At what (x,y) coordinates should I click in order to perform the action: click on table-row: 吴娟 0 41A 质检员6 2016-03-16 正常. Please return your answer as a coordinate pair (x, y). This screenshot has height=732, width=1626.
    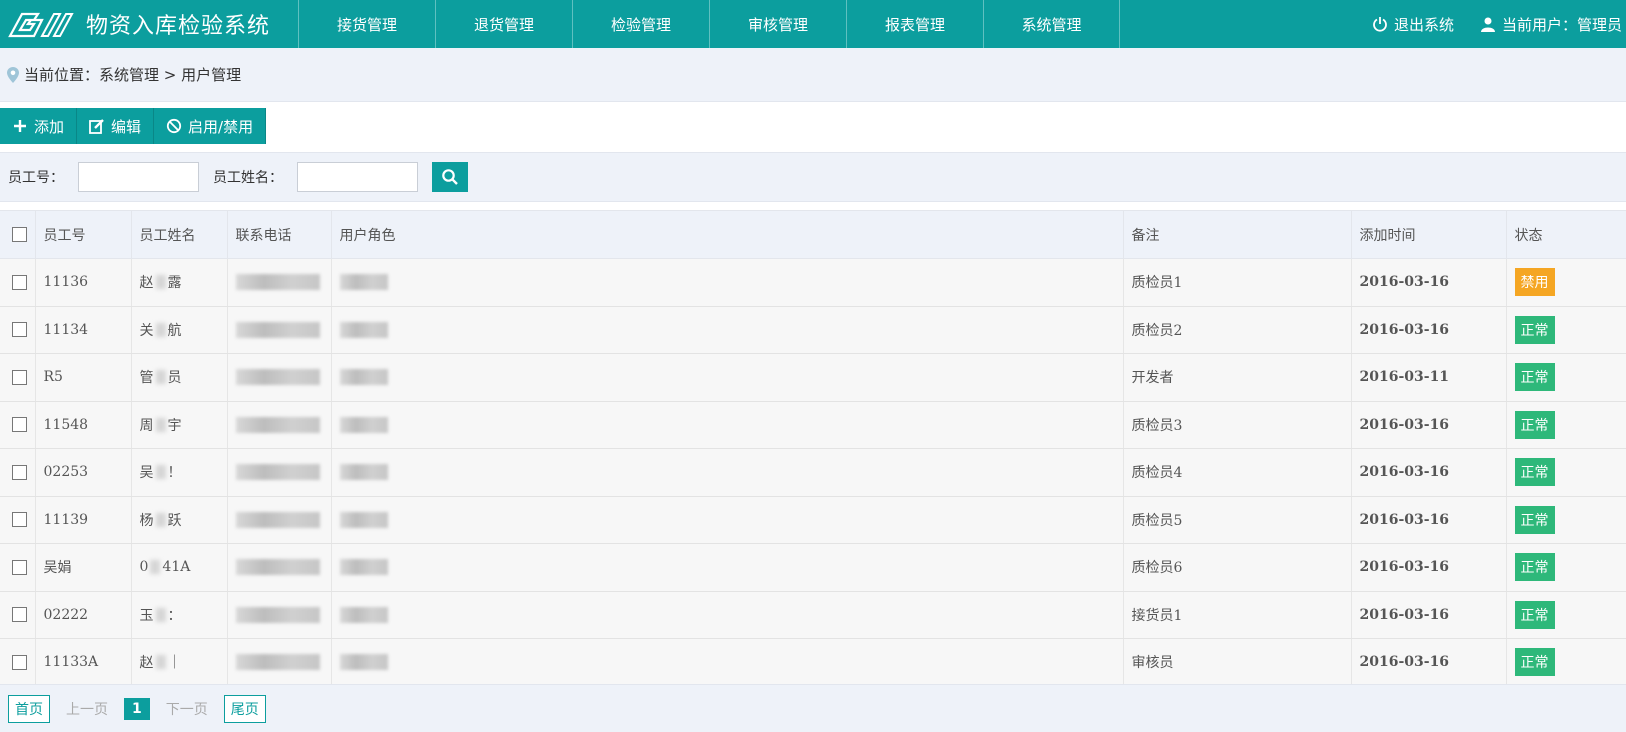
    Looking at the image, I should click on (813, 567).